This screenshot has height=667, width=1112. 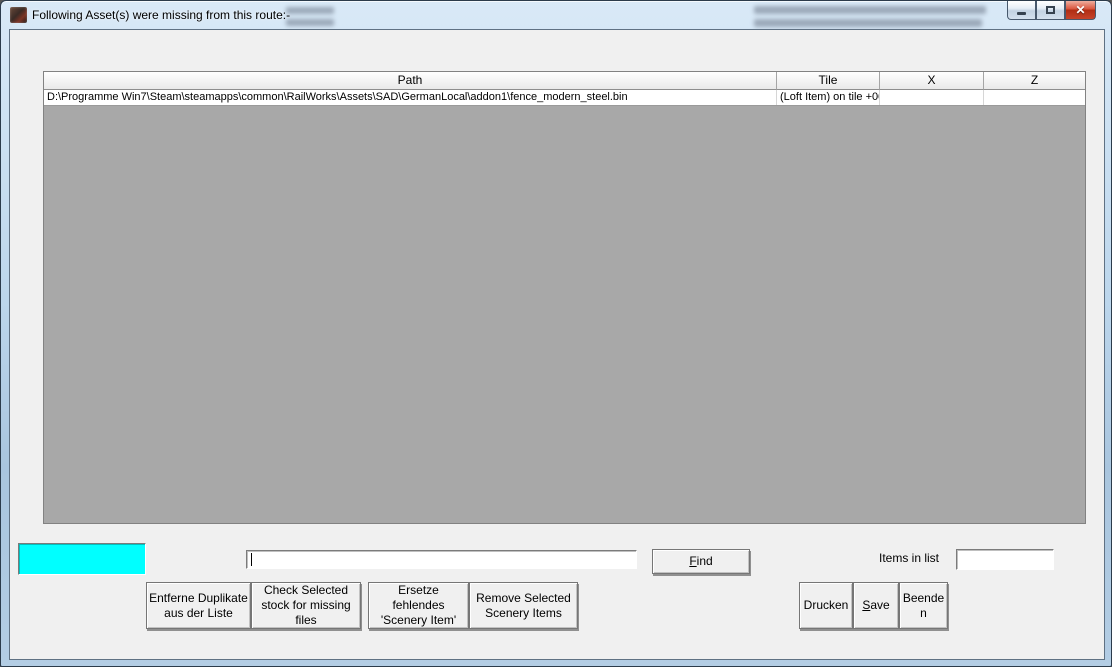 I want to click on quit-button: Beenden, so click(x=923, y=605).